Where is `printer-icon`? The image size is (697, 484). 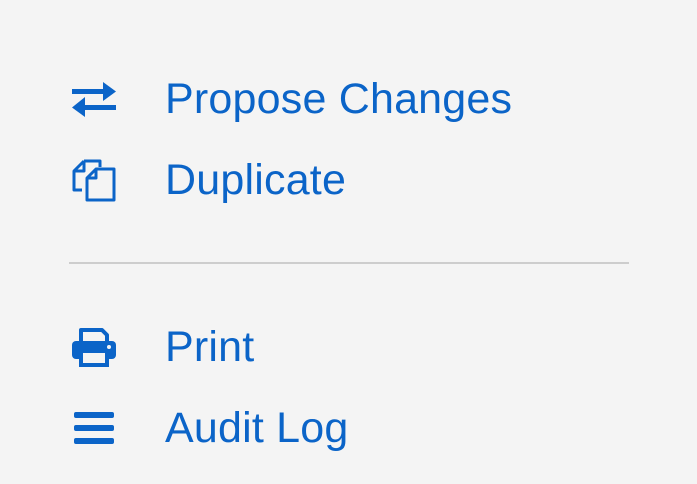
printer-icon is located at coordinates (94, 347).